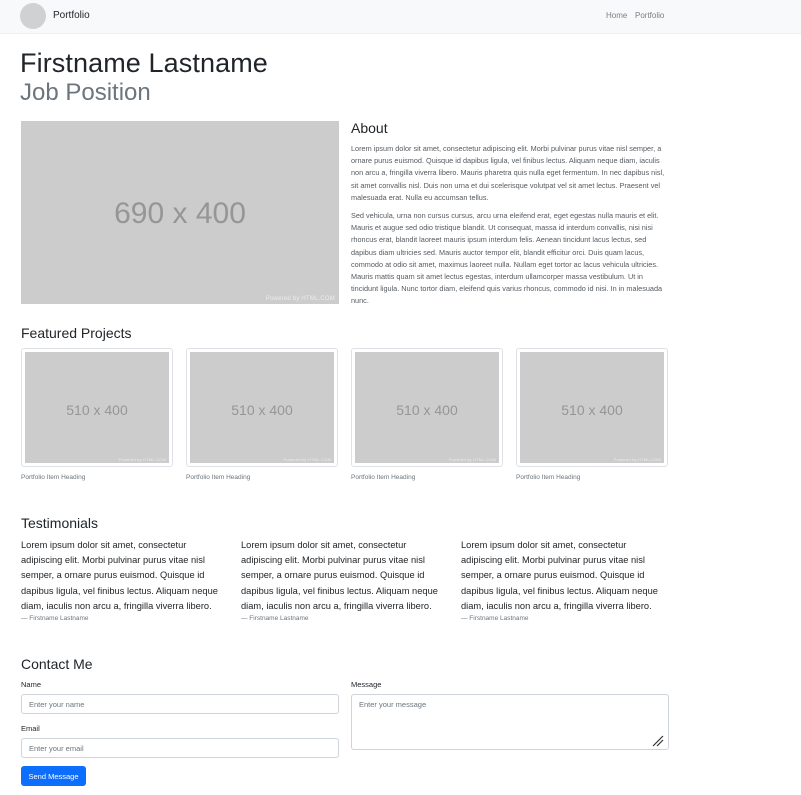 Image resolution: width=801 pixels, height=795 pixels. What do you see at coordinates (616, 15) in the screenshot?
I see `nav-link-home: Home` at bounding box center [616, 15].